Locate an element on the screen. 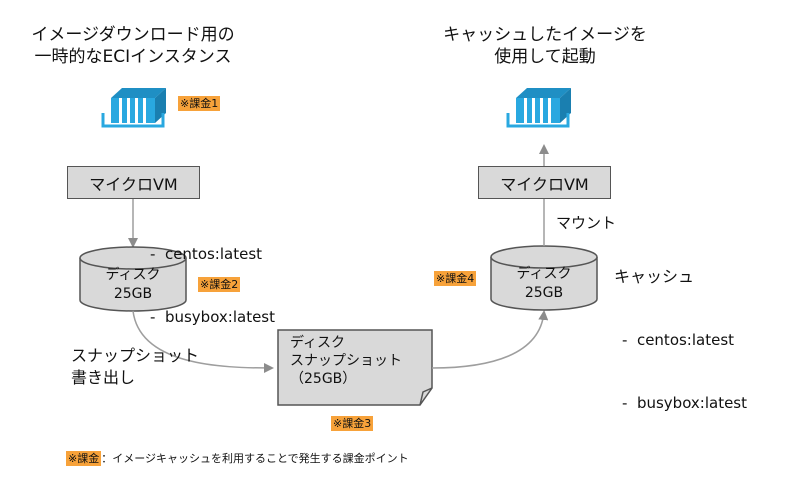 Image resolution: width=790 pixels, height=484 pixels. cache-title: キャッシュ is located at coordinates (654, 276).